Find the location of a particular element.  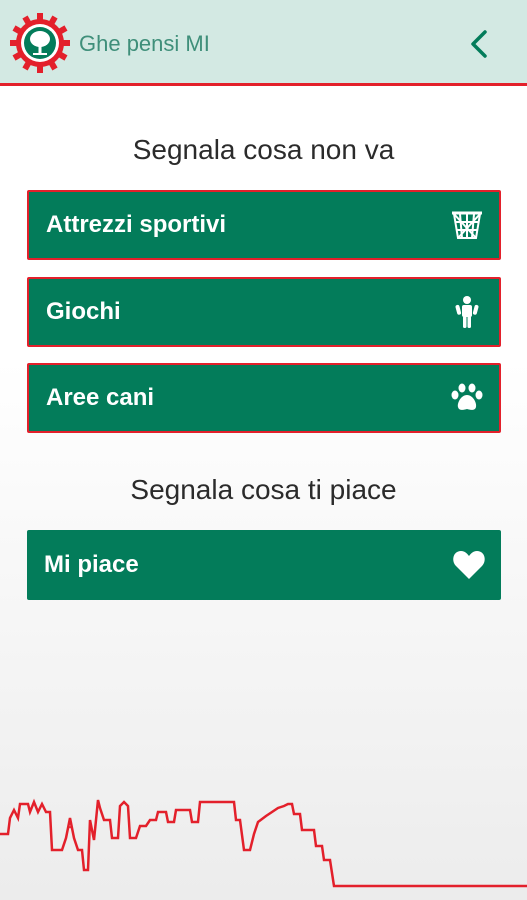

giochi-button: Giochi is located at coordinates (264, 312).